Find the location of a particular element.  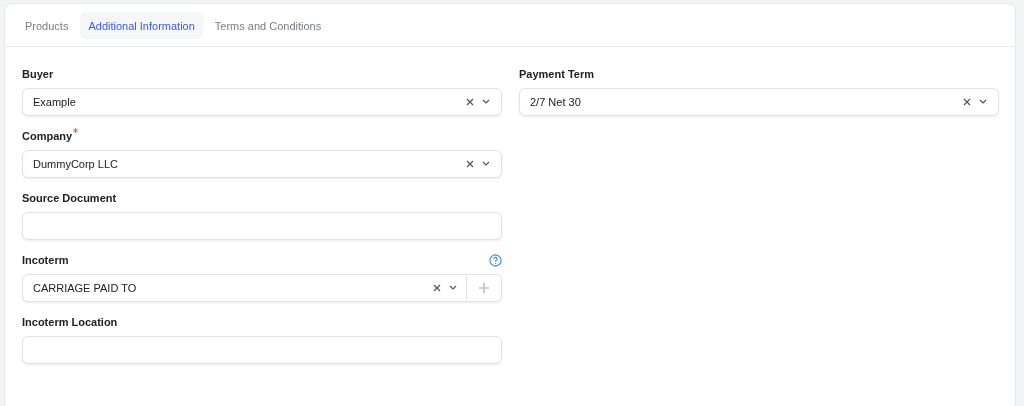

help-icon is located at coordinates (495, 260).